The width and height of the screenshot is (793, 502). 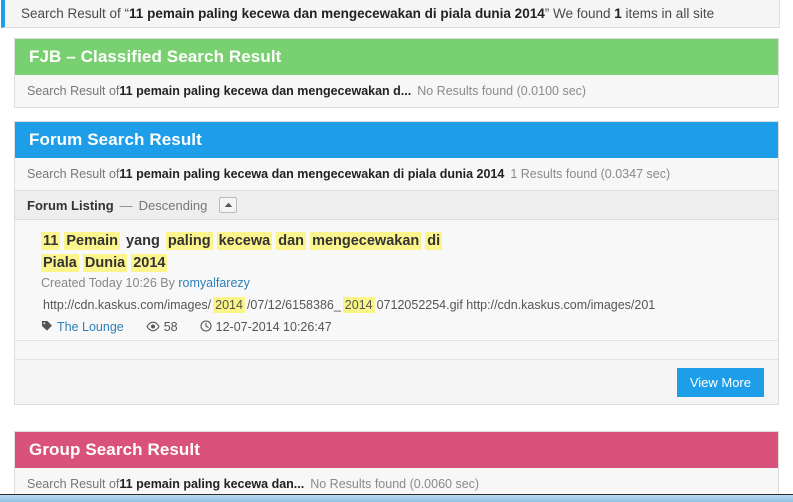 I want to click on title-token: dan, so click(x=291, y=241).